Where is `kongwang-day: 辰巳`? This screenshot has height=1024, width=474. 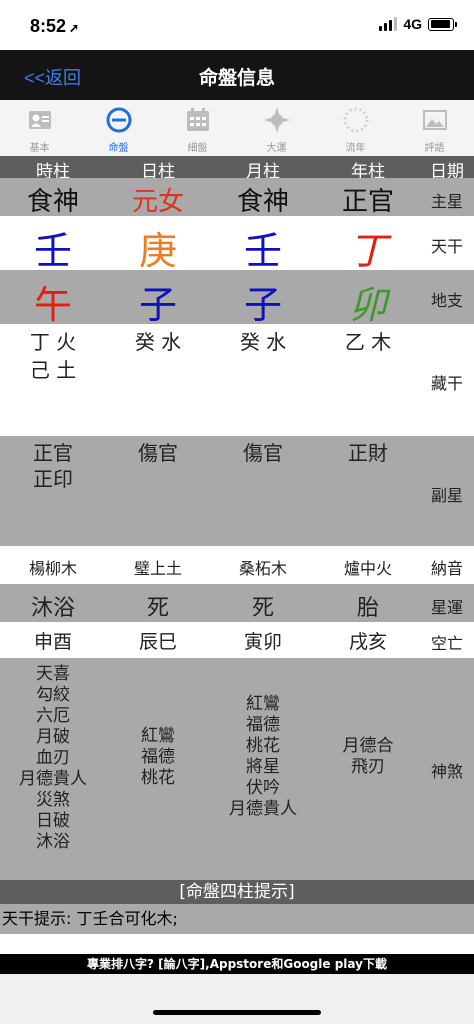 kongwang-day: 辰巳 is located at coordinates (157, 642).